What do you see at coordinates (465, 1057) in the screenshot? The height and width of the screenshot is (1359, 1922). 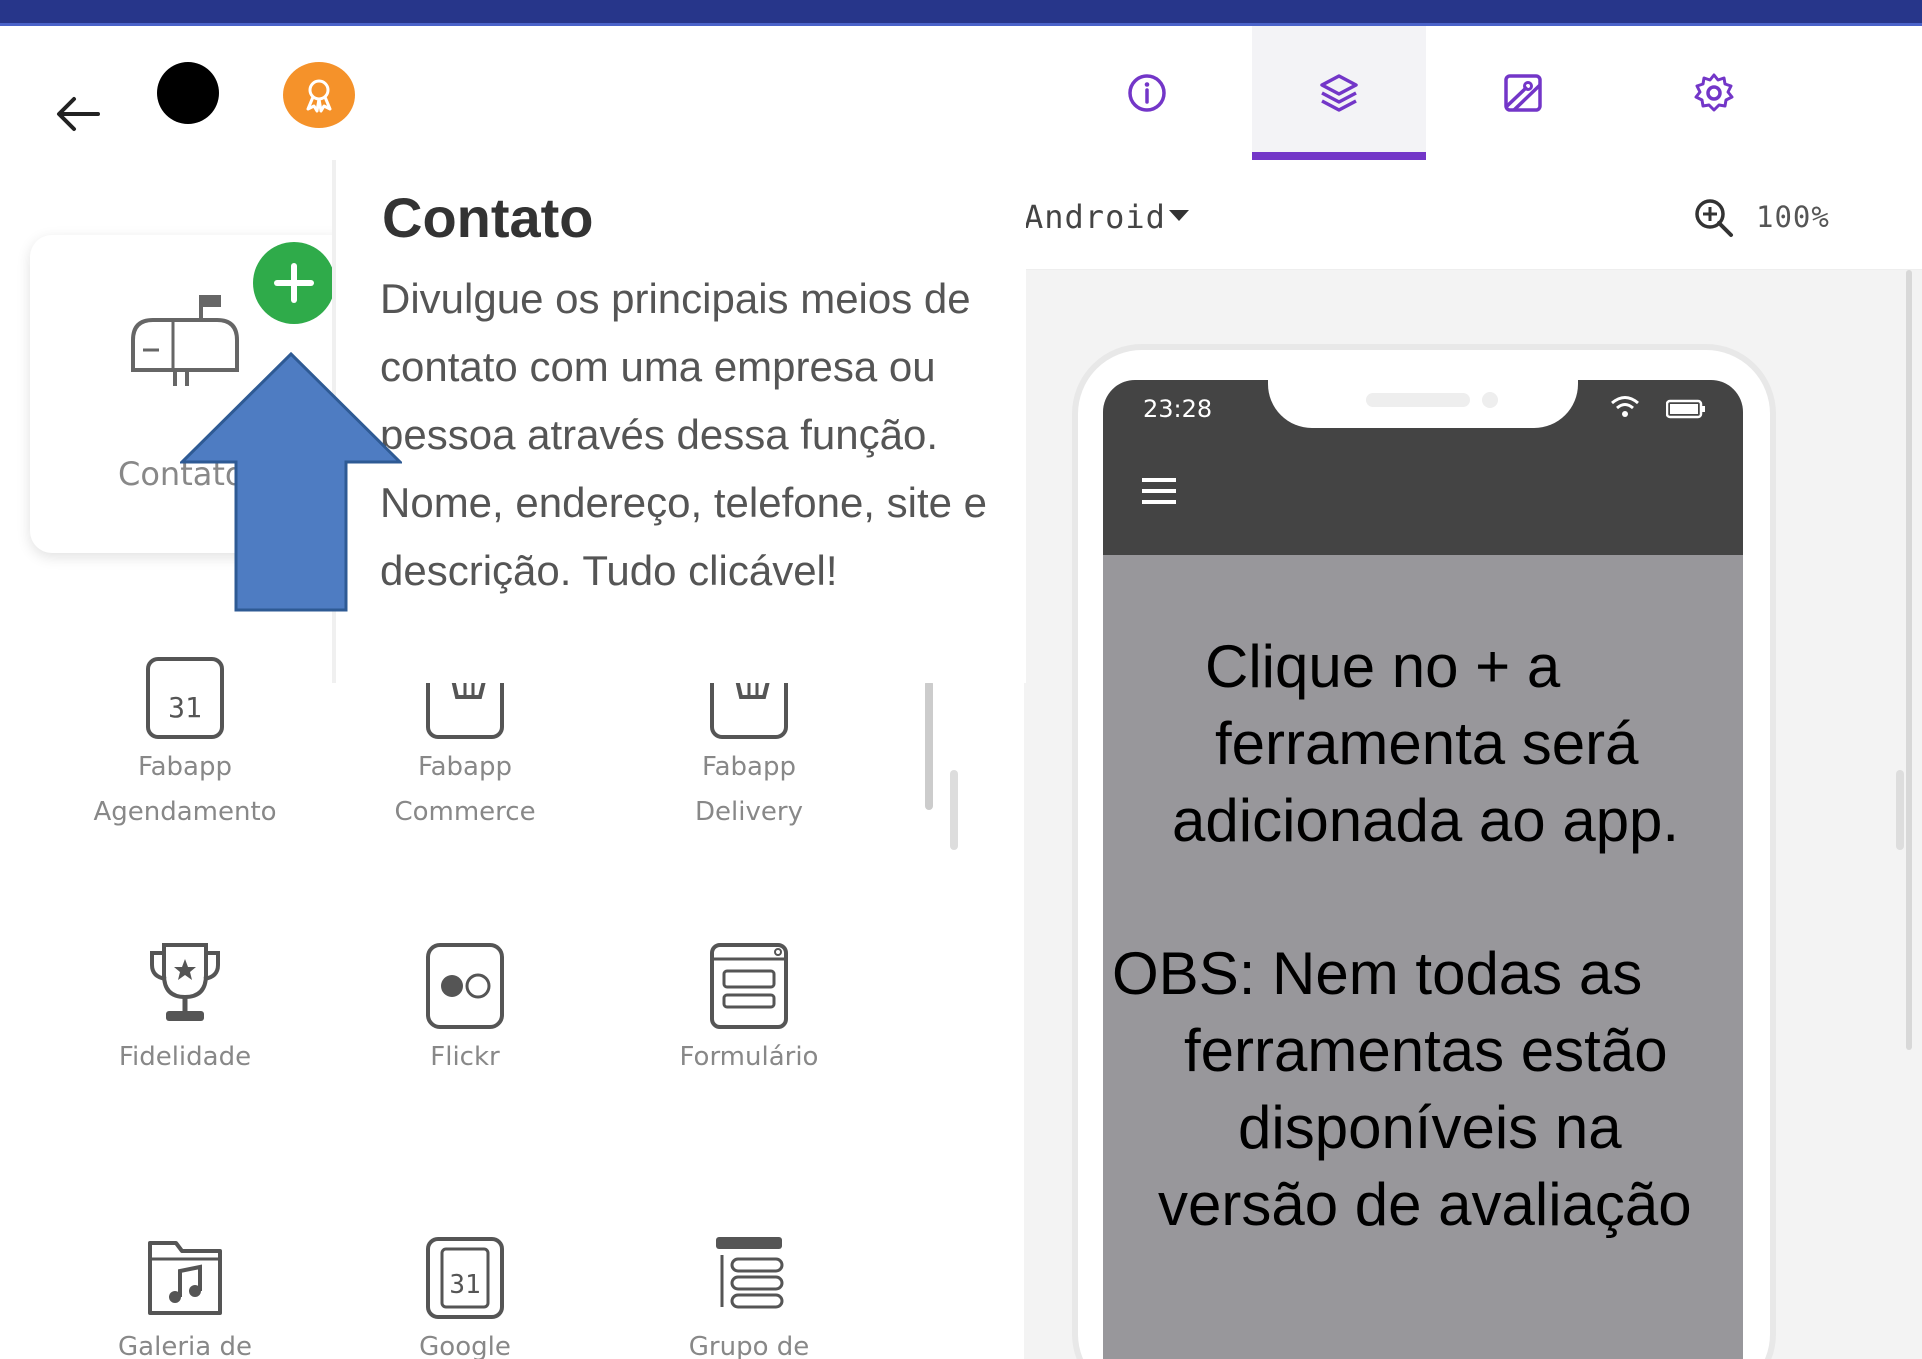 I see `tool-label: Flickr` at bounding box center [465, 1057].